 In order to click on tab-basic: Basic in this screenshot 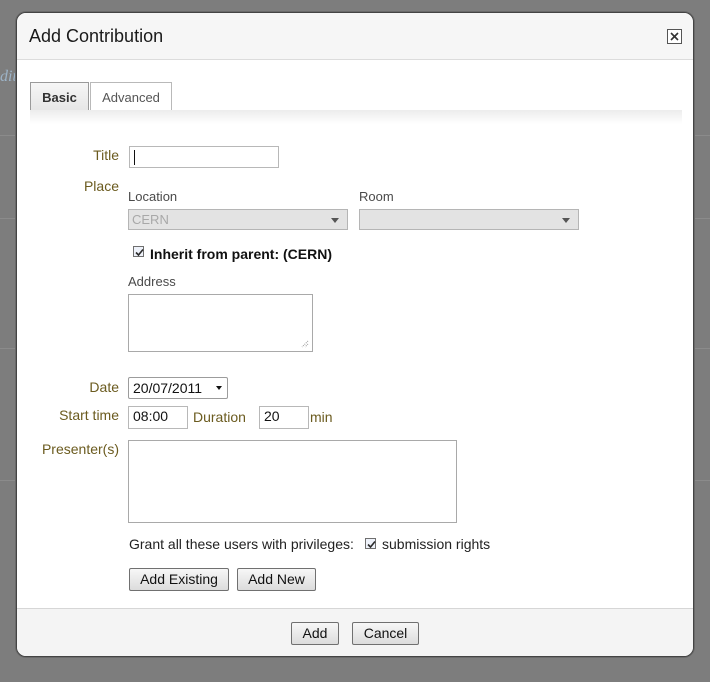, I will do `click(59, 96)`.